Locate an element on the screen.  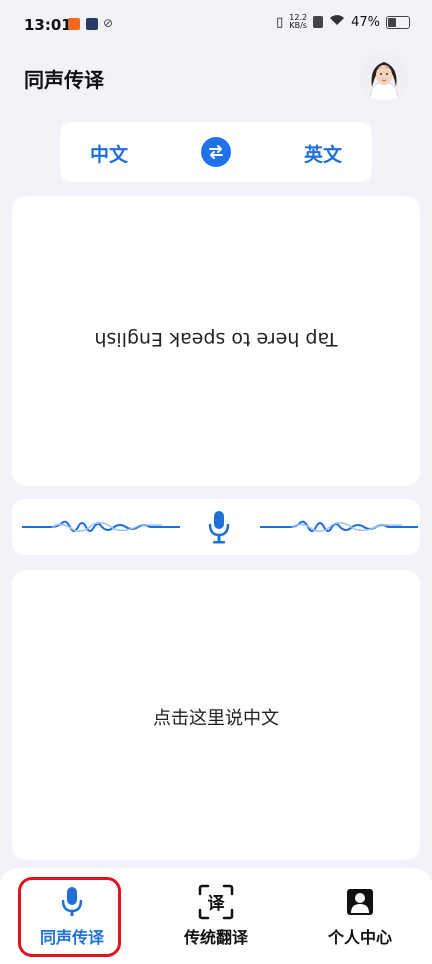
nav-item-traditional-translation: 译 传统翻译 is located at coordinates (216, 916).